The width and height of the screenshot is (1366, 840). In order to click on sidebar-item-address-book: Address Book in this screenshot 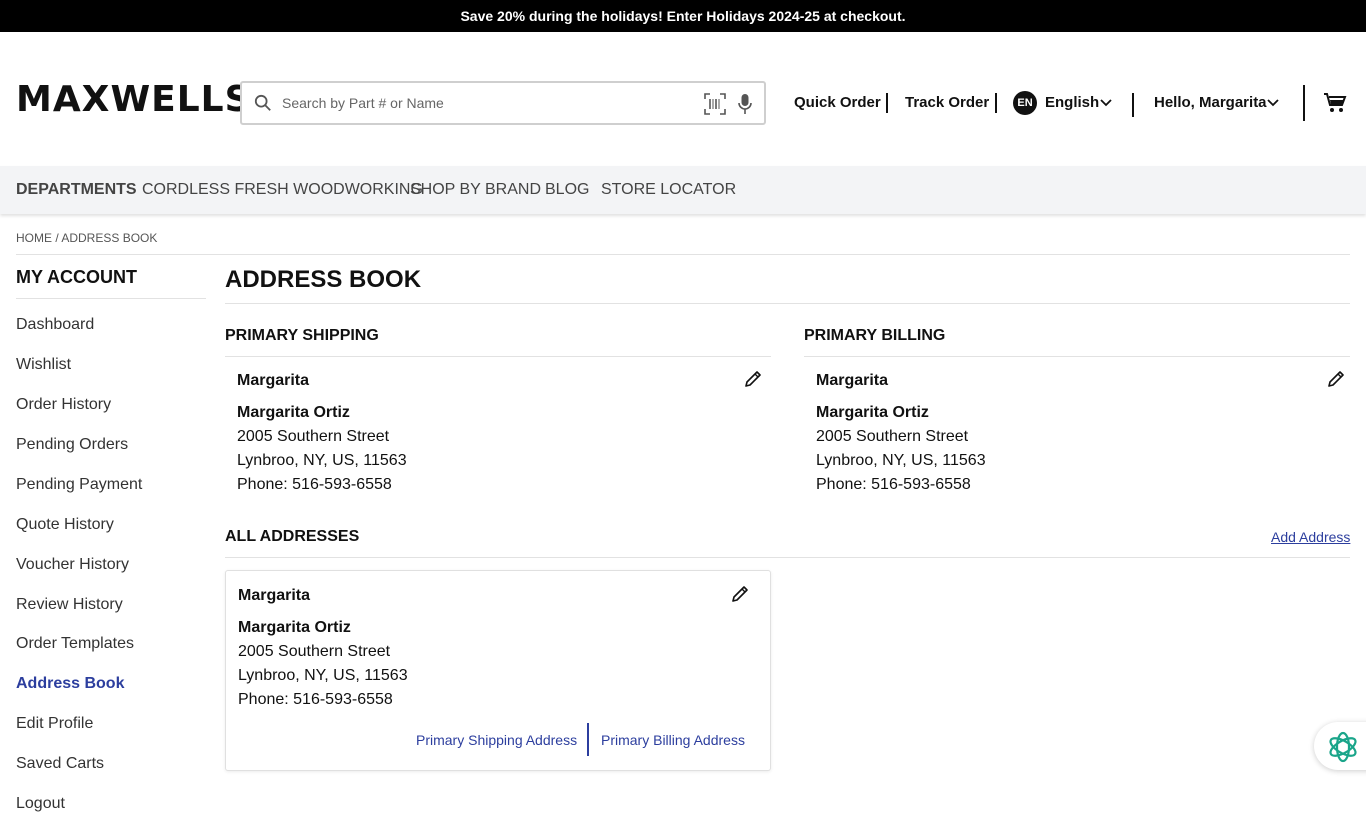, I will do `click(70, 684)`.